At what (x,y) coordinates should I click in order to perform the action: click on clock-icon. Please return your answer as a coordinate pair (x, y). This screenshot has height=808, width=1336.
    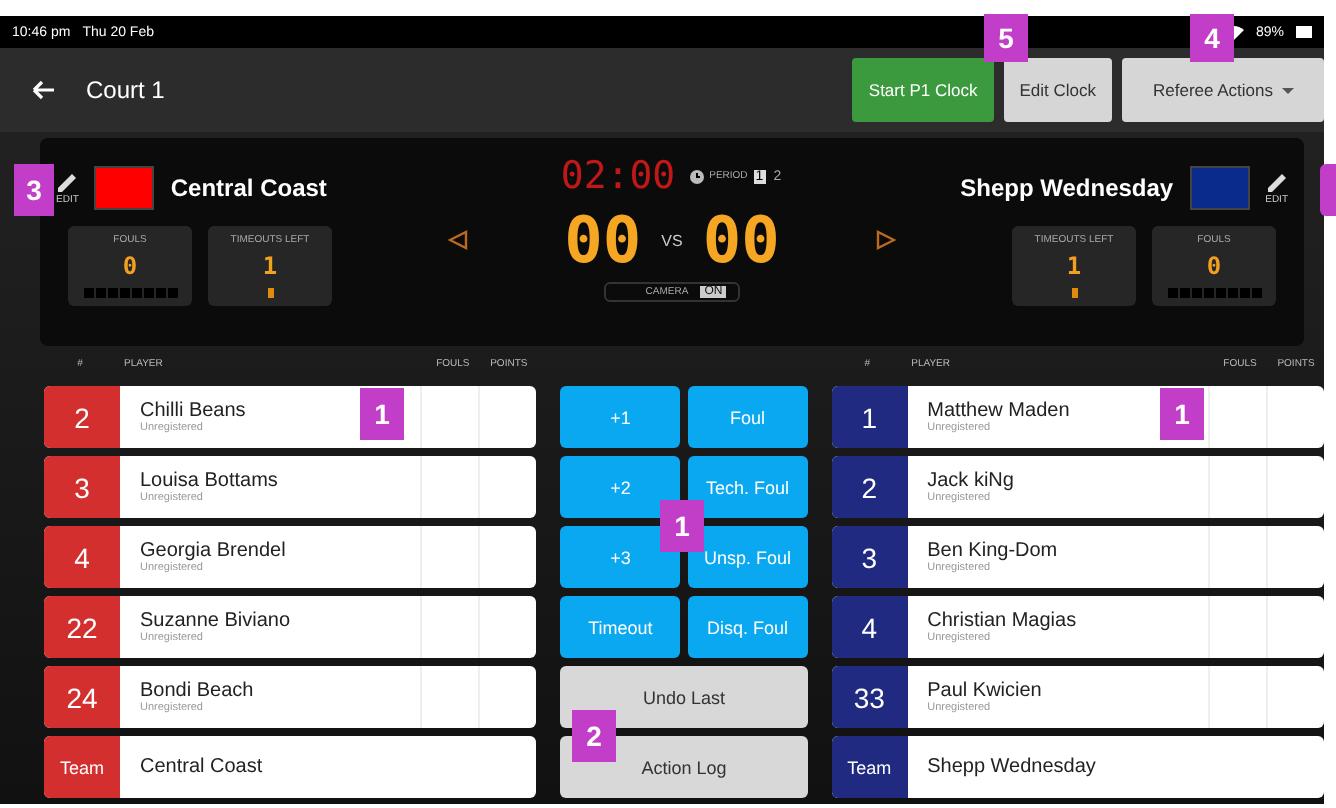
    Looking at the image, I should click on (696, 176).